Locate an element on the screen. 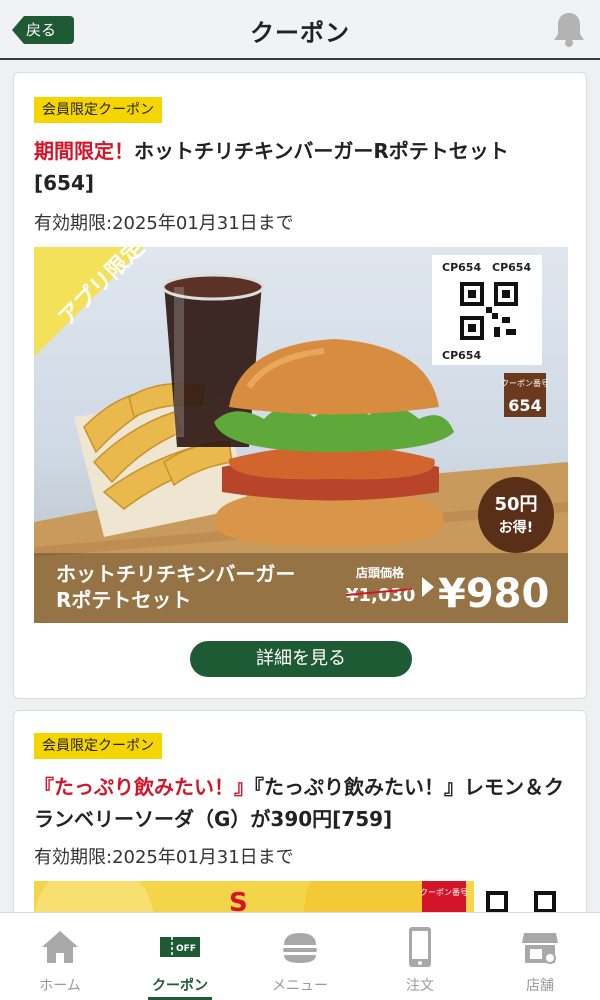 The height and width of the screenshot is (1000, 600). product-name-line1: ホットチリチキンバーガー is located at coordinates (175, 574).